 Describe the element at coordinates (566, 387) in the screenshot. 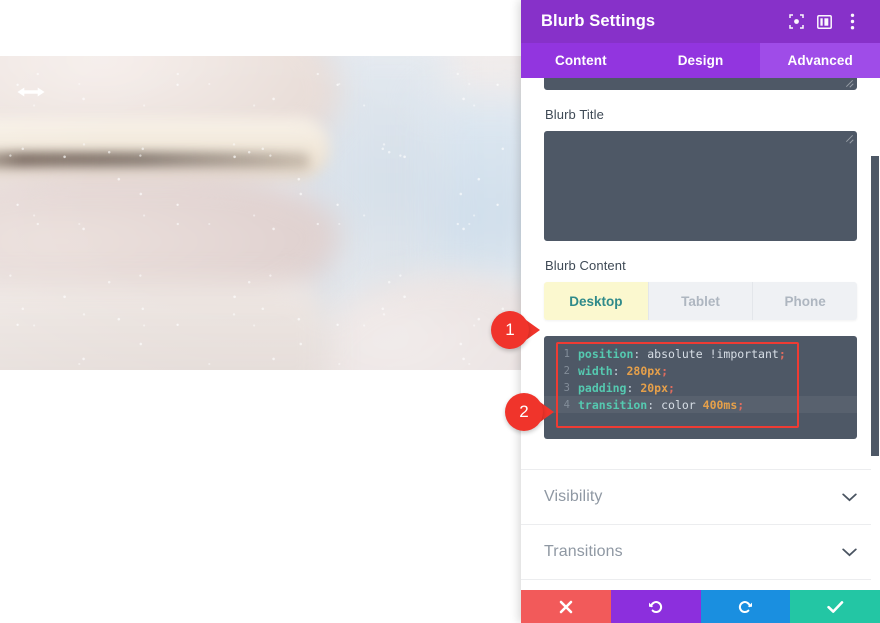

I see `code-line-number: 3` at that location.